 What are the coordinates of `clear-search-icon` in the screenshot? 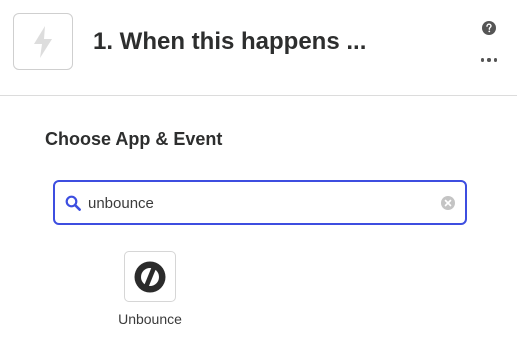 It's located at (448, 203).